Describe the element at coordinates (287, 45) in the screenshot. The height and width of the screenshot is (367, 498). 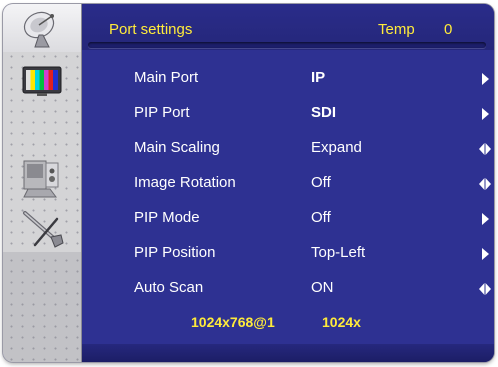
I see `header-divider` at that location.